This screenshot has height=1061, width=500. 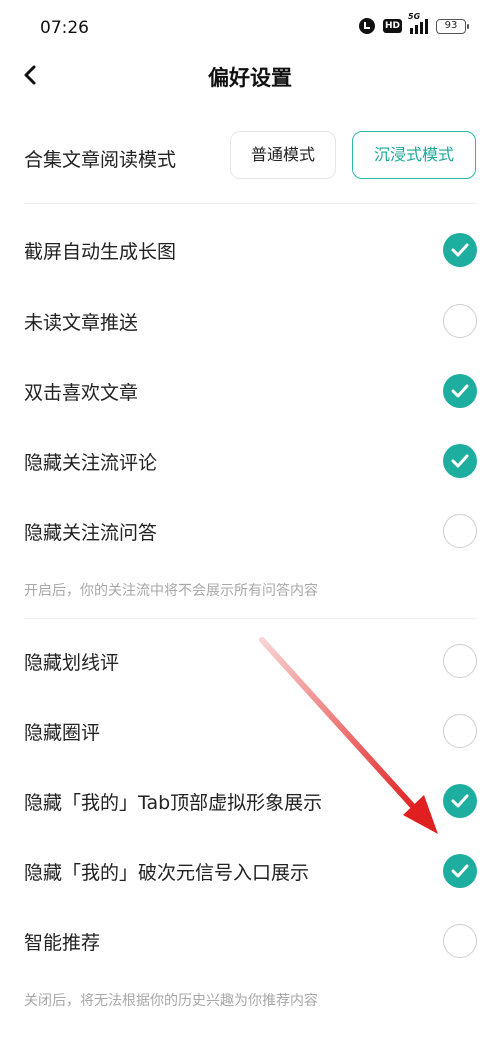 What do you see at coordinates (91, 533) in the screenshot?
I see `setting-label: 隐藏关注流问答` at bounding box center [91, 533].